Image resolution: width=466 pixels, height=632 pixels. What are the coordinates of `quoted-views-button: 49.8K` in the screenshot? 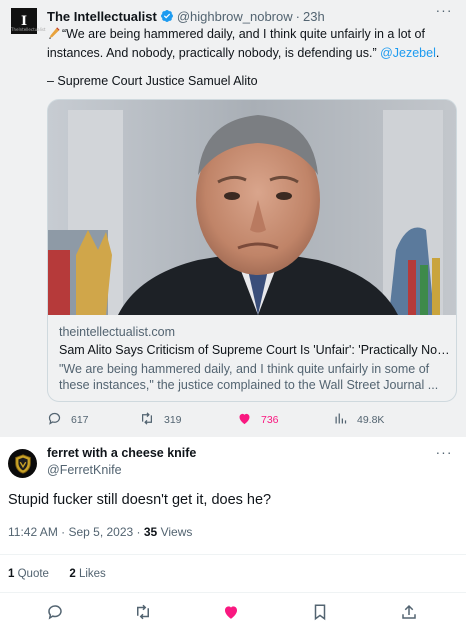 It's located at (358, 420).